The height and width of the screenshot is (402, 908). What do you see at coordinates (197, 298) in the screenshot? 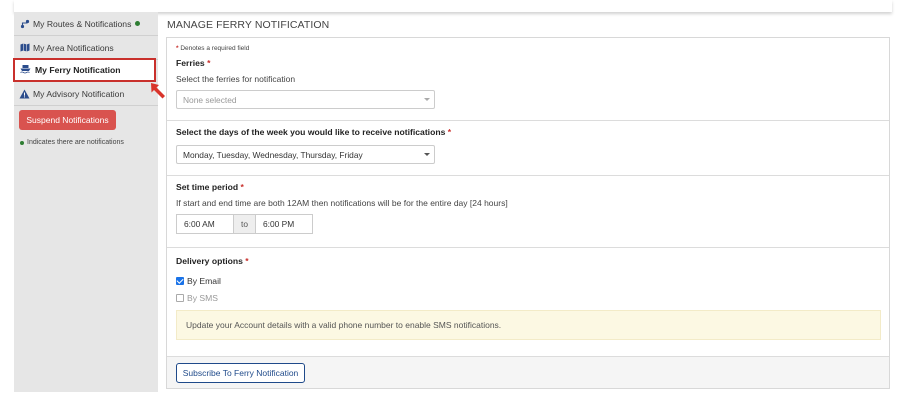
I see `sms-option: By SMS` at bounding box center [197, 298].